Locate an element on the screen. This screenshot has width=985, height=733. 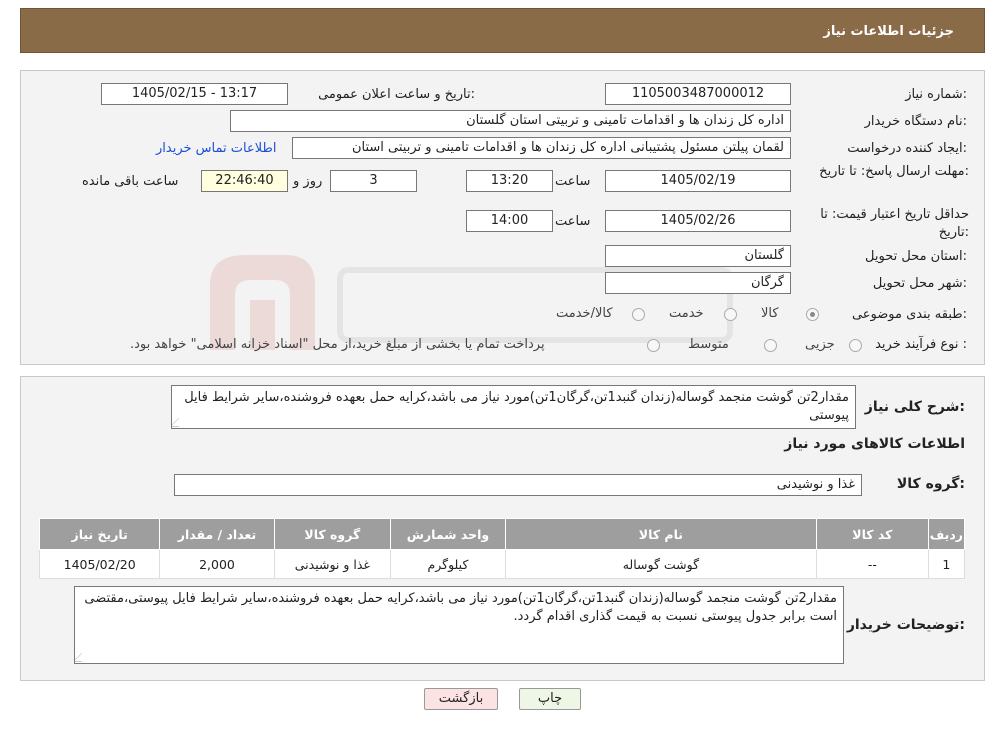
need-number-field: 1105003487000012 is located at coordinates (698, 94).